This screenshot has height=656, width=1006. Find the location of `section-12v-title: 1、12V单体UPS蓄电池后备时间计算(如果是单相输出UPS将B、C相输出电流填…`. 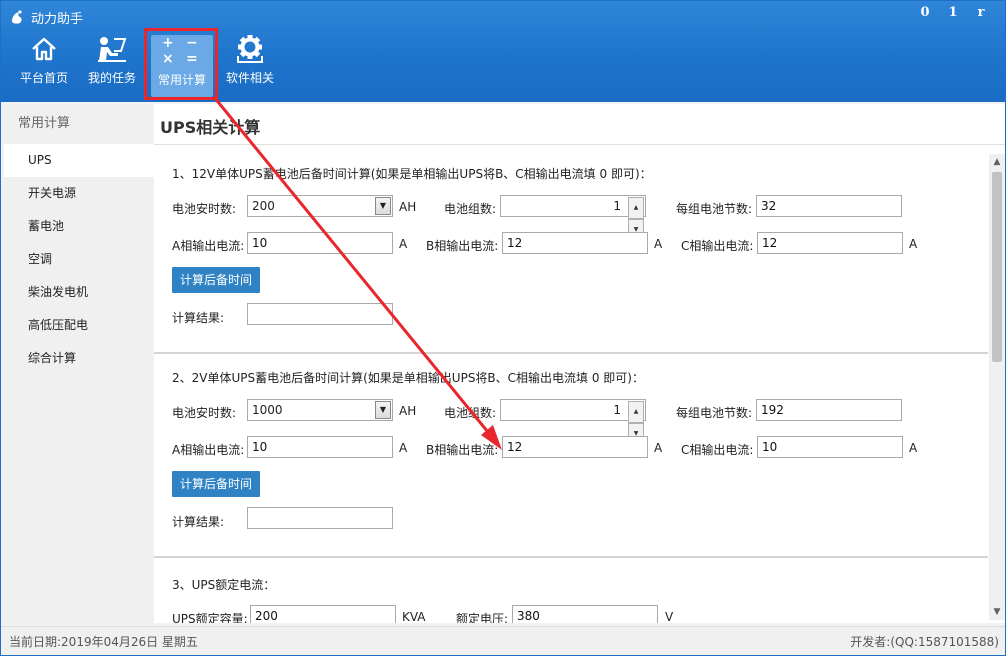

section-12v-title: 1、12V单体UPS蓄电池后备时间计算(如果是单相输出UPS将B、C相输出电流填… is located at coordinates (412, 174).